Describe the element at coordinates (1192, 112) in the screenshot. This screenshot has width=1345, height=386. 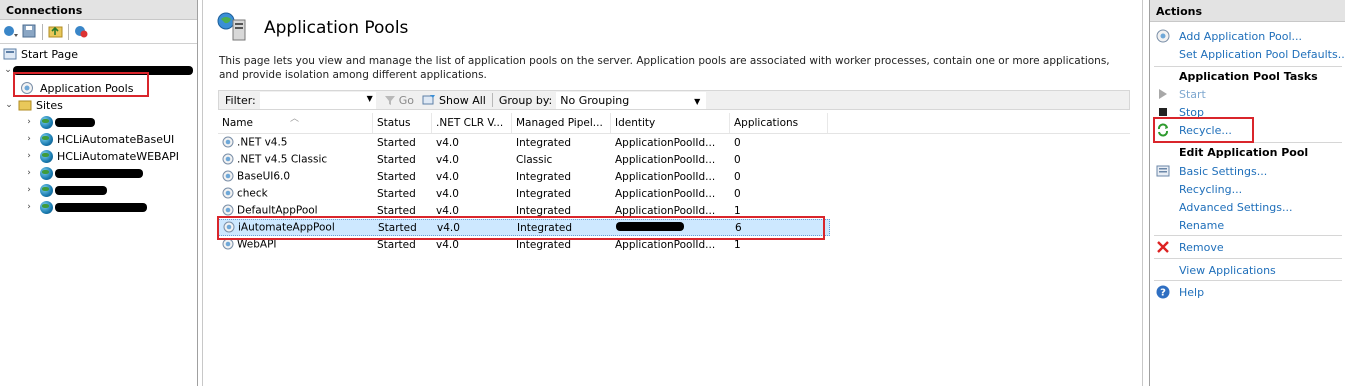
I see `action-label: Stop` at that location.